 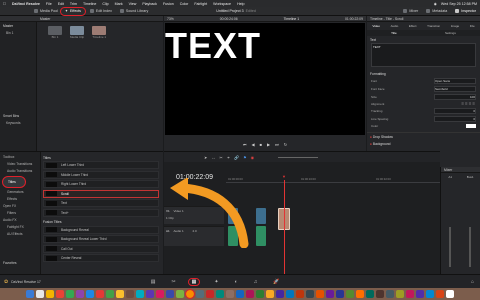 I want to click on marker-icon: ◉, so click(x=253, y=157).